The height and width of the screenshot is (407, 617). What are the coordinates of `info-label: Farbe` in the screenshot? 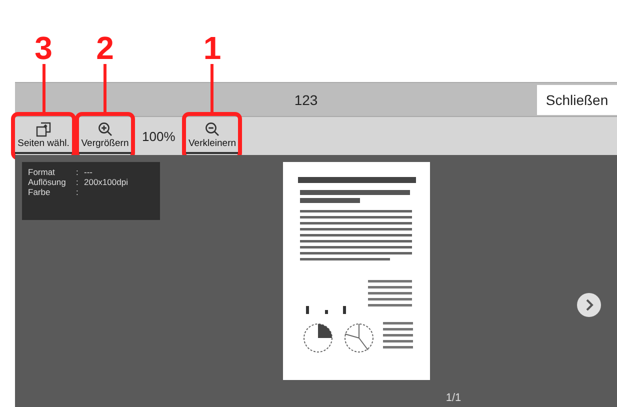 It's located at (40, 192).